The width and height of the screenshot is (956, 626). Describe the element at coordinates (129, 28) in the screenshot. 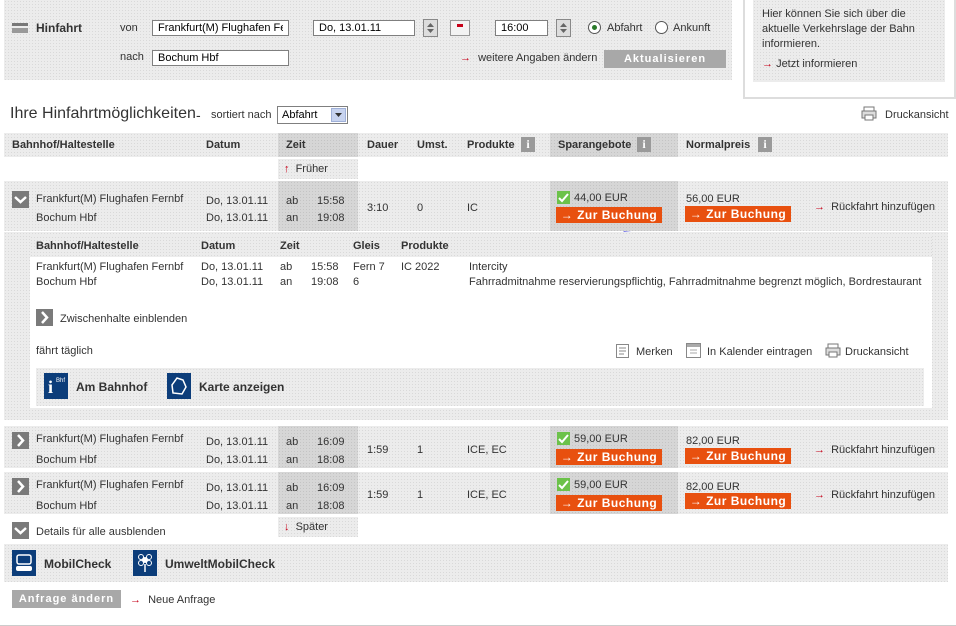

I see `from-label: von` at that location.